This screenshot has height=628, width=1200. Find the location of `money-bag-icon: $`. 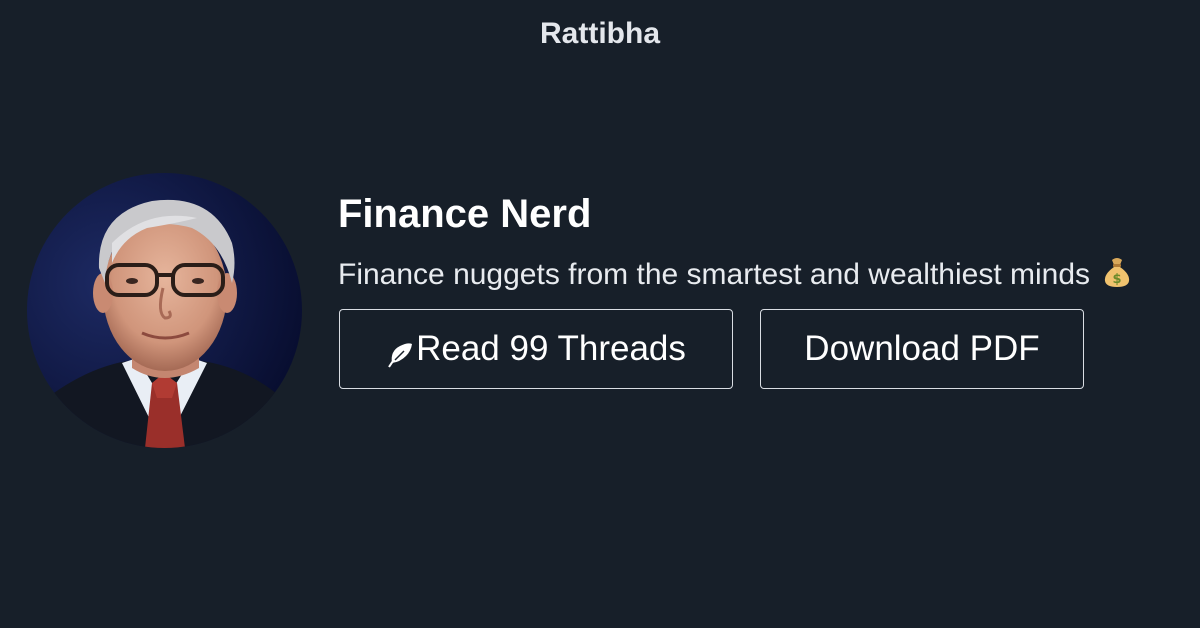

money-bag-icon: $ is located at coordinates (1117, 276).